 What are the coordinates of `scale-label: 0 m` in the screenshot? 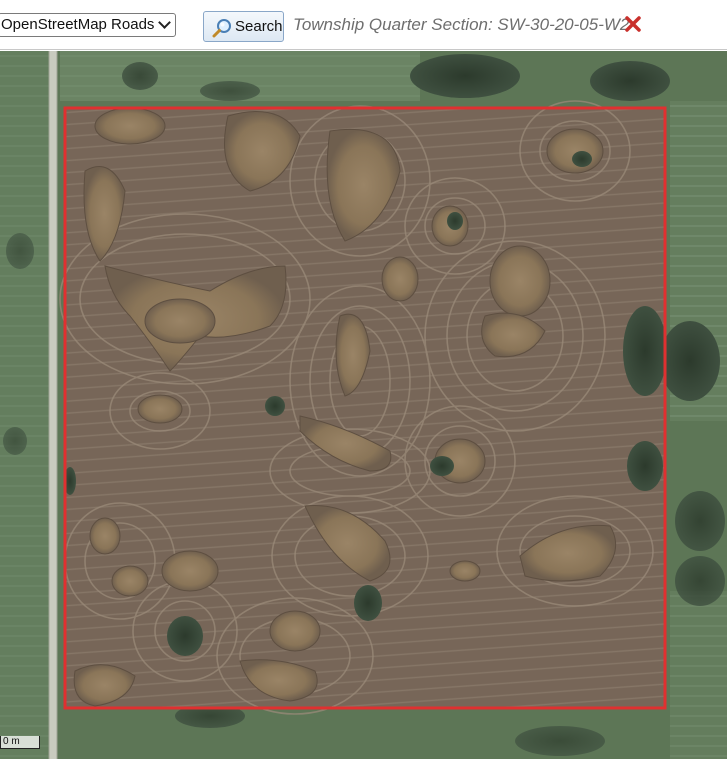 It's located at (11, 741).